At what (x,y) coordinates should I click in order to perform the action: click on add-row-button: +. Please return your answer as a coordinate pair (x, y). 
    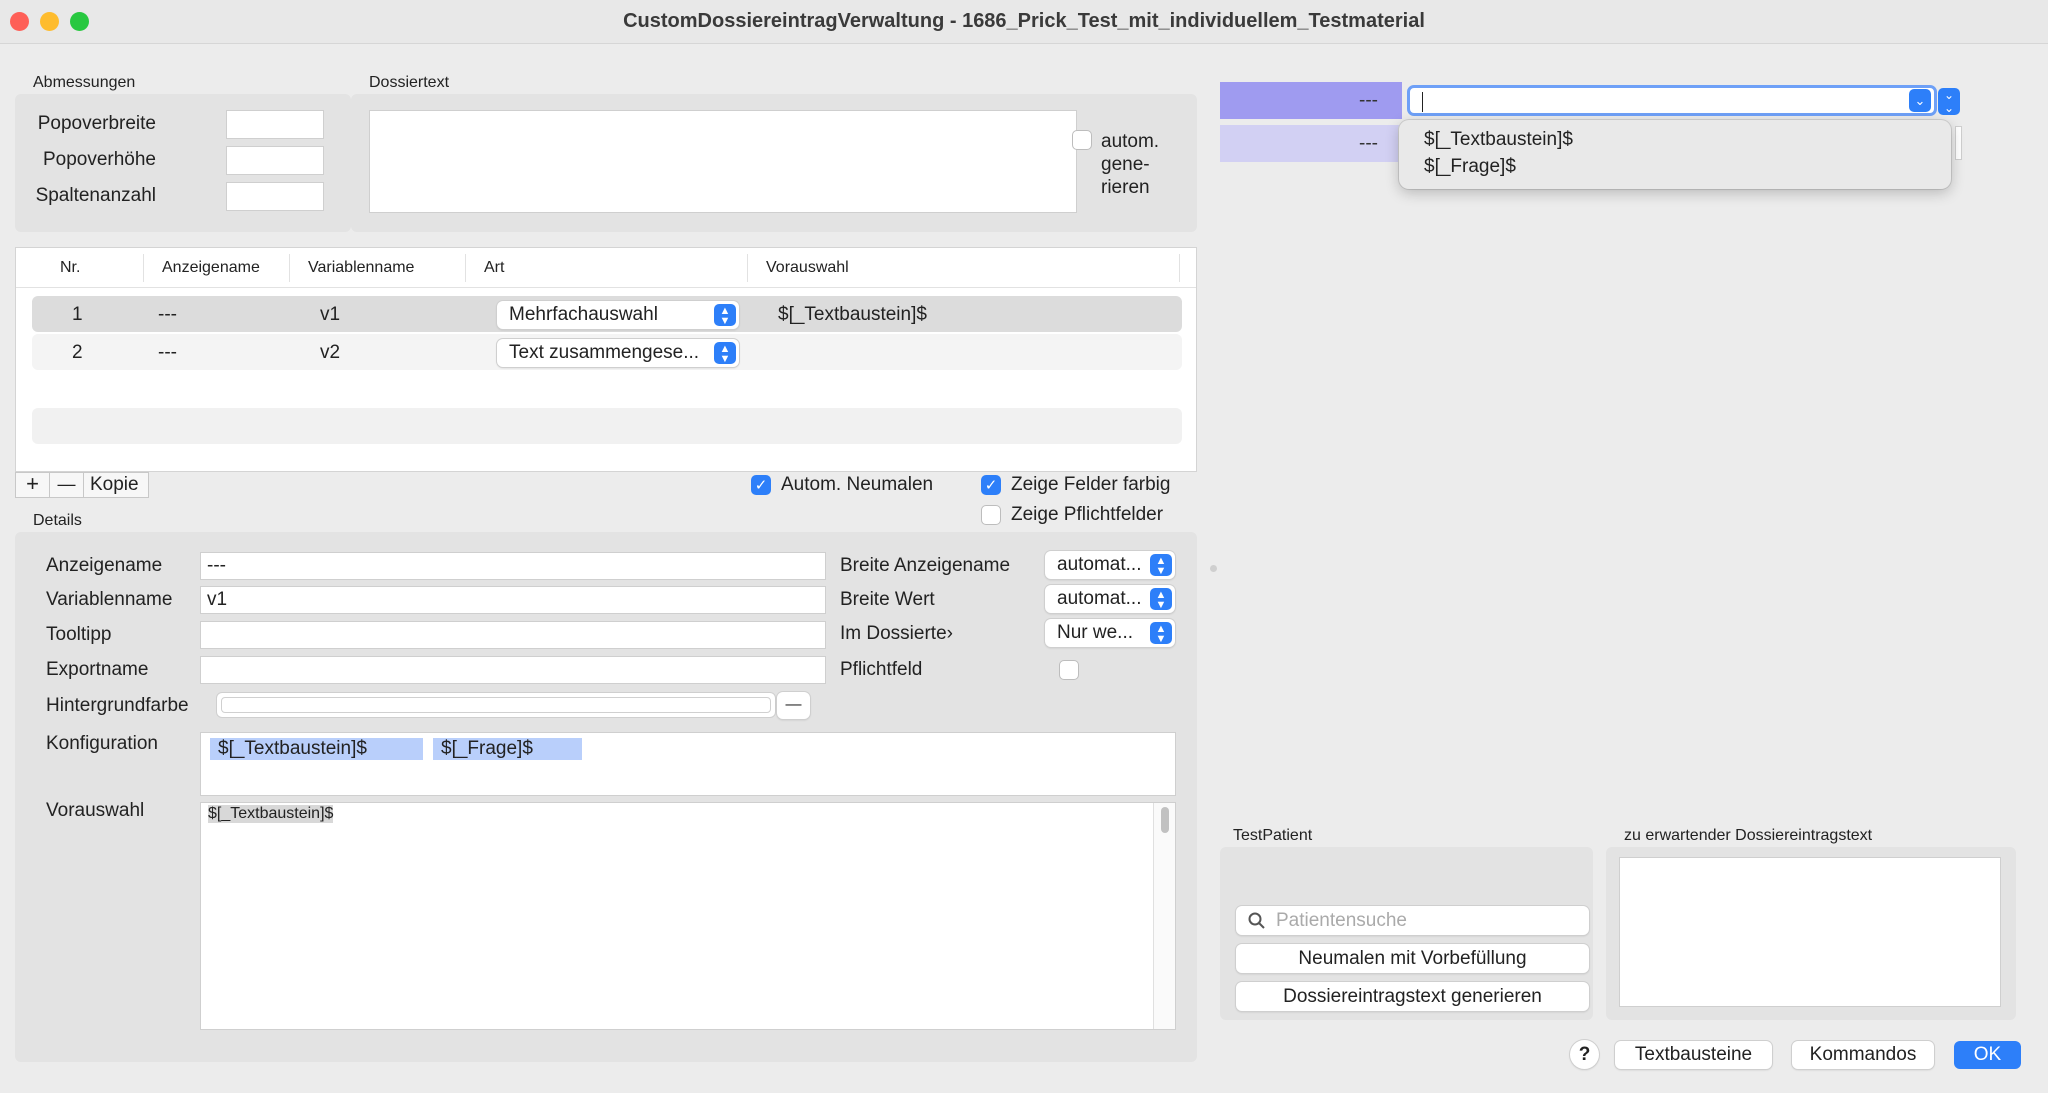
    Looking at the image, I should click on (33, 485).